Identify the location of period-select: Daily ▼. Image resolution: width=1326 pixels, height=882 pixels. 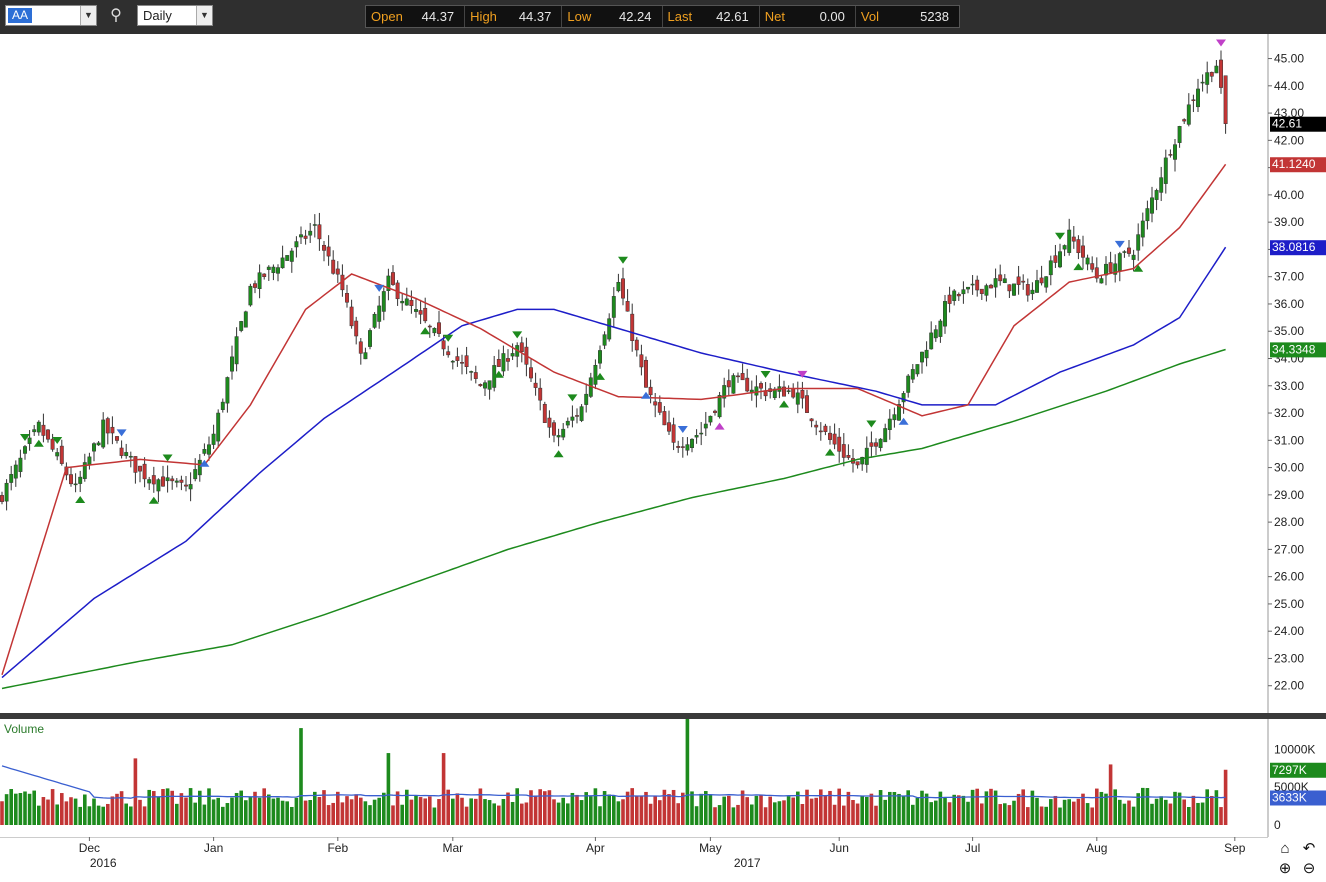
(175, 15).